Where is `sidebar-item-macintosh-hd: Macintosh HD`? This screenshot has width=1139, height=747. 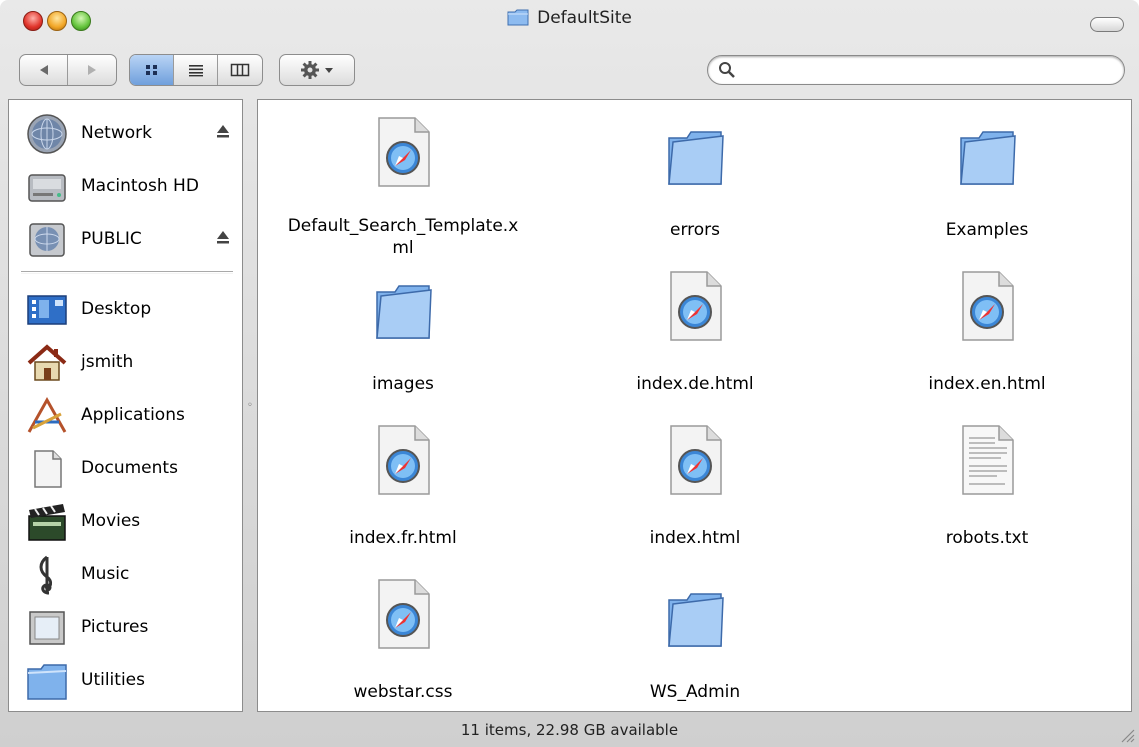 sidebar-item-macintosh-hd: Macintosh HD is located at coordinates (125, 186).